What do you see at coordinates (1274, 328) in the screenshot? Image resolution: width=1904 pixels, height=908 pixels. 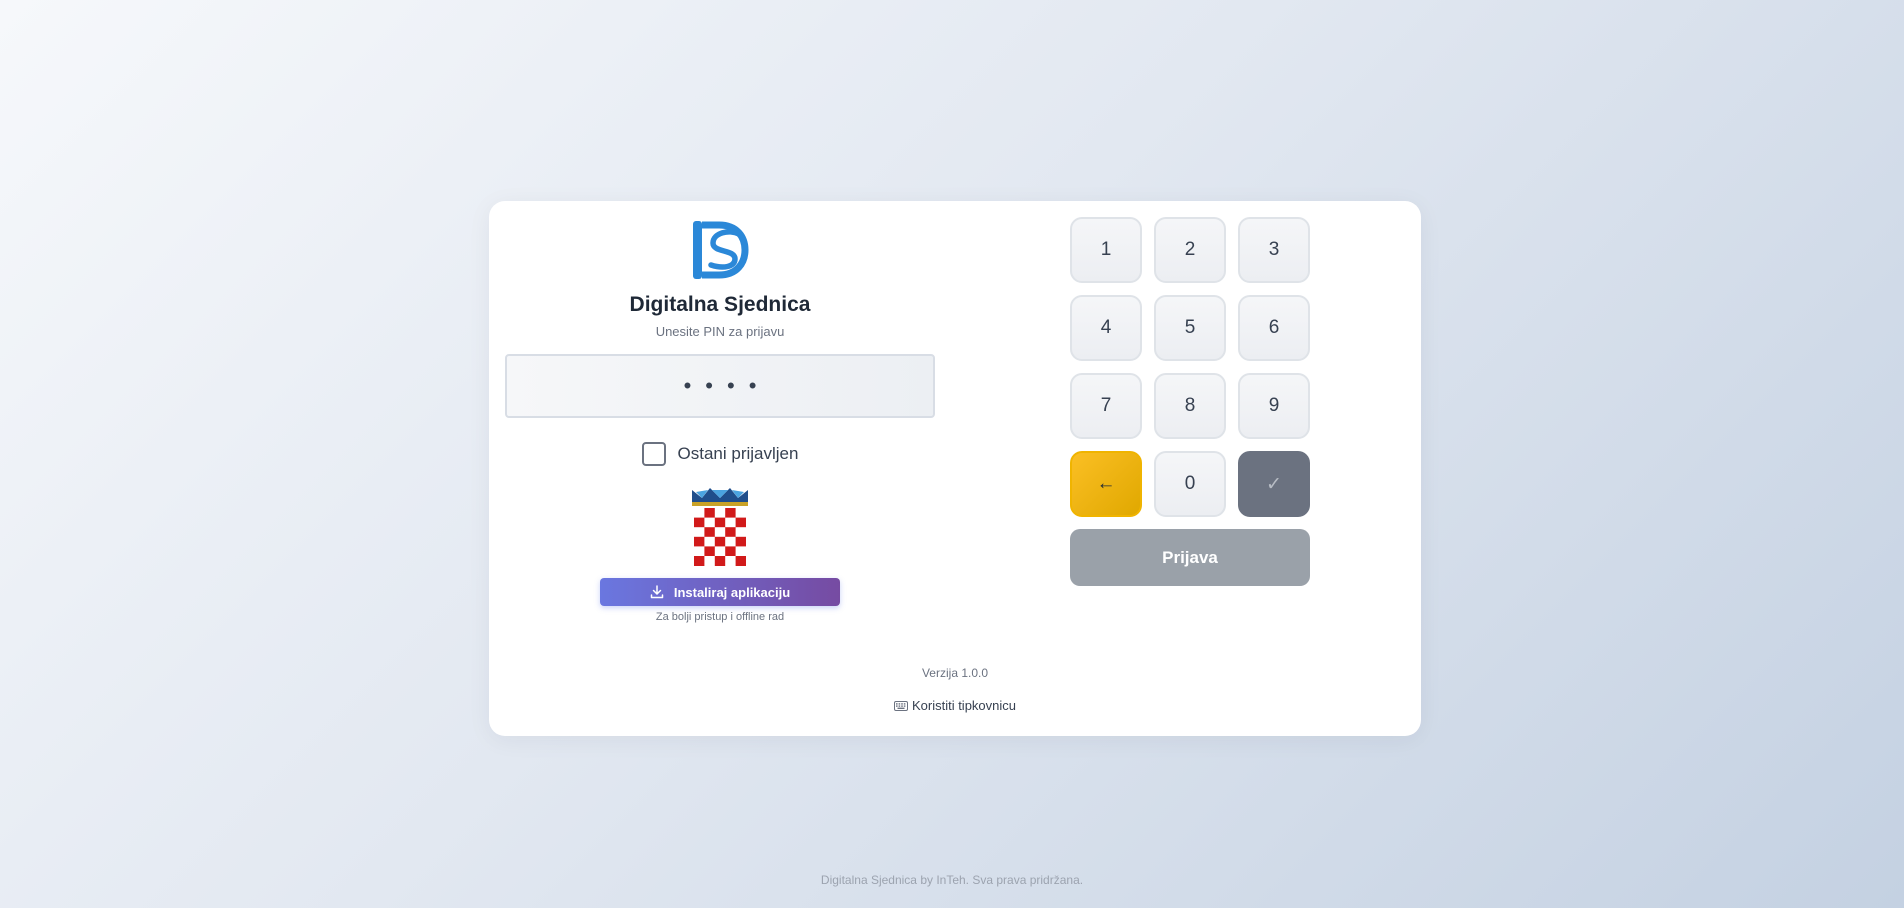 I see `key-6: 6` at bounding box center [1274, 328].